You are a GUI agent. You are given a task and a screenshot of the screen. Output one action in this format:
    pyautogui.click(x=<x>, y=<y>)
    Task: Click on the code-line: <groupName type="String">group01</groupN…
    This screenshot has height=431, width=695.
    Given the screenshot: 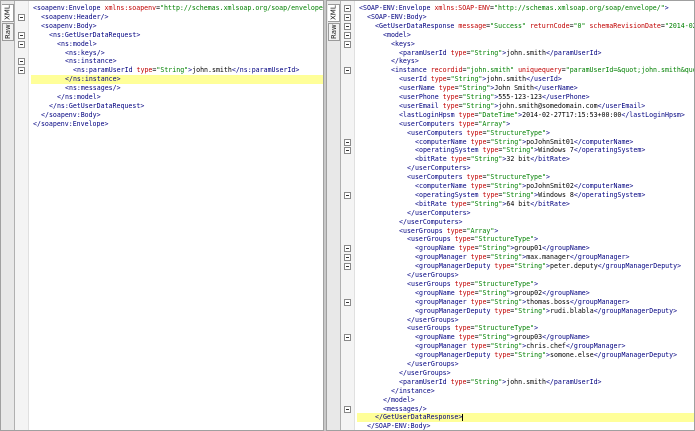 What is the action you would take?
    pyautogui.click(x=525, y=248)
    